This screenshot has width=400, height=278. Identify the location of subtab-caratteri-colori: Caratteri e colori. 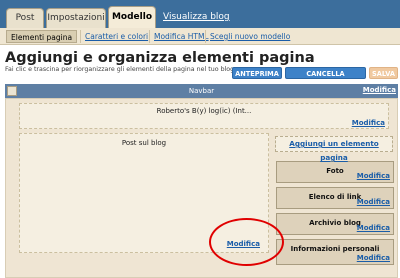
(116, 36).